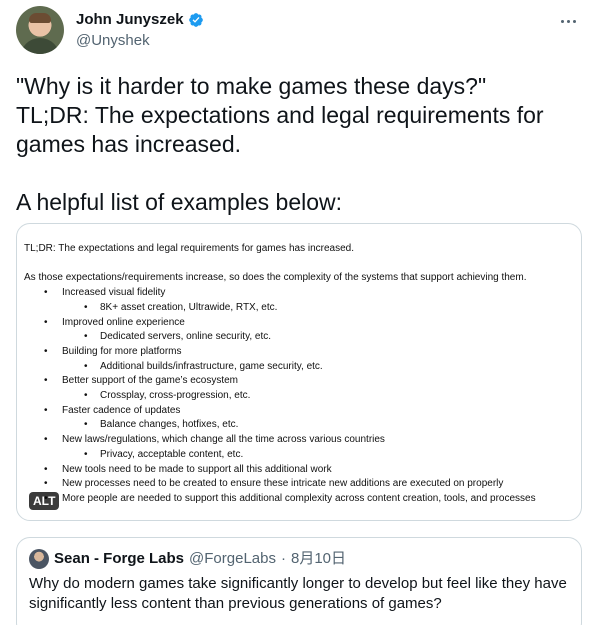 Image resolution: width=597 pixels, height=625 pixels. Describe the element at coordinates (195, 20) in the screenshot. I see `verified-badge-icon` at that location.